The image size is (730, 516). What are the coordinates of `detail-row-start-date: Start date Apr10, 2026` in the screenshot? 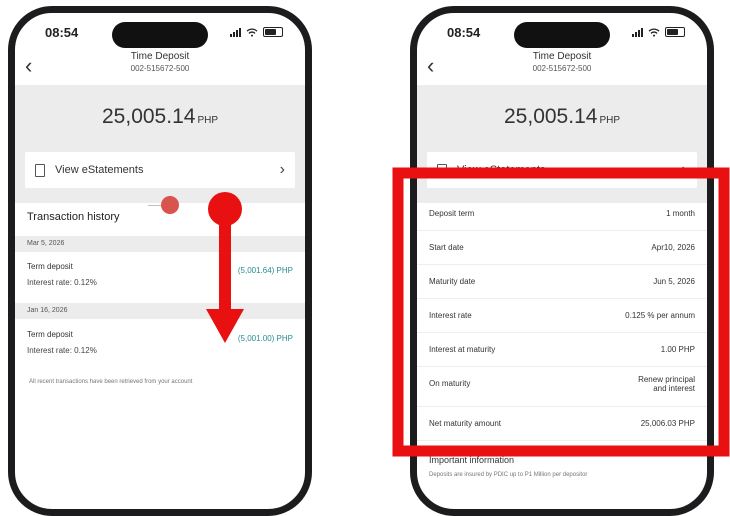 It's located at (562, 248).